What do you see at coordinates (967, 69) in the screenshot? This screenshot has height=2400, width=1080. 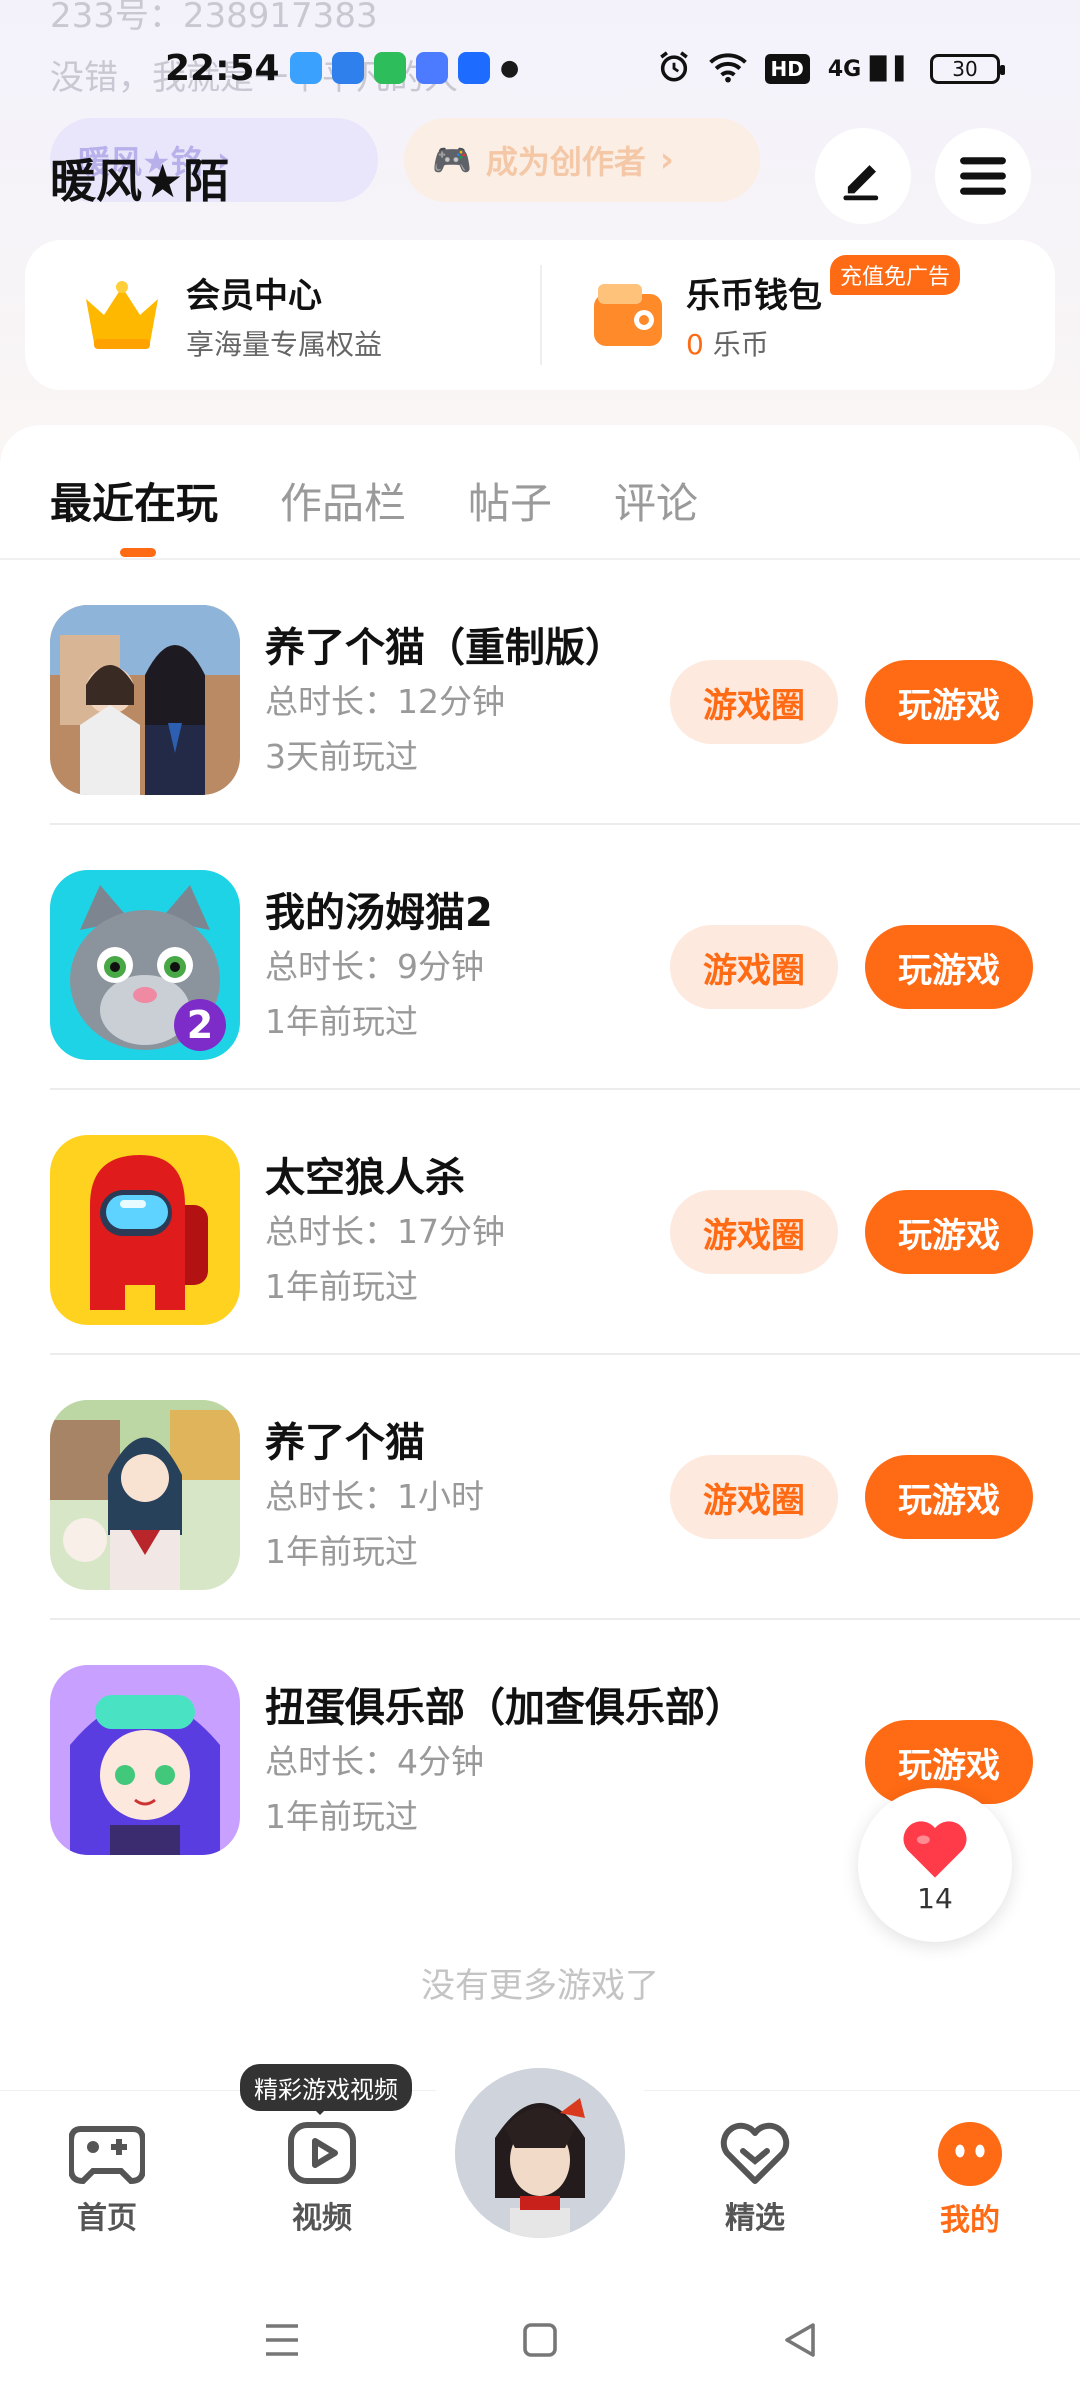 I see `battery-icon: 30` at bounding box center [967, 69].